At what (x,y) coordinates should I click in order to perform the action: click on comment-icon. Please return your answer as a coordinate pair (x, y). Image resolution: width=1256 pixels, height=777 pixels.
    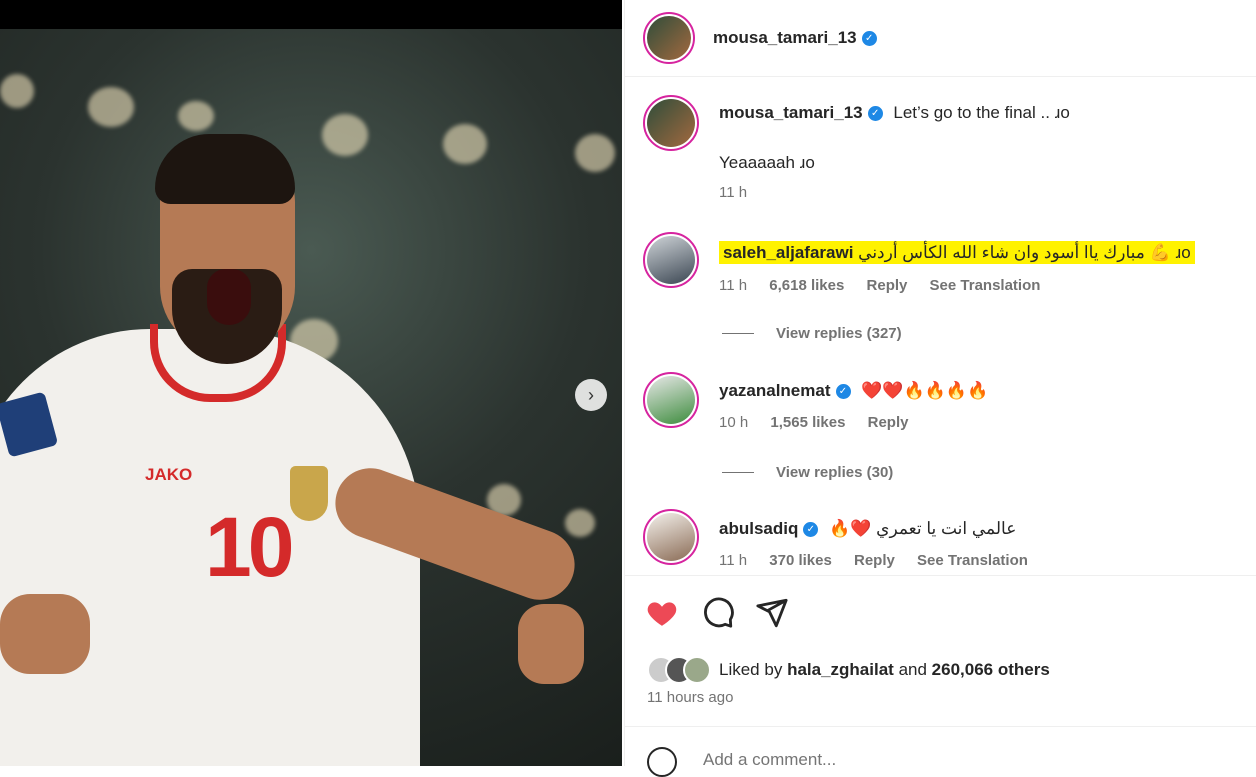
    Looking at the image, I should click on (719, 612).